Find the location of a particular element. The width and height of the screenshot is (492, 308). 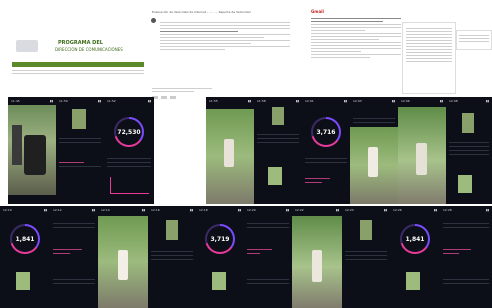

document-table is located at coordinates (429, 58).